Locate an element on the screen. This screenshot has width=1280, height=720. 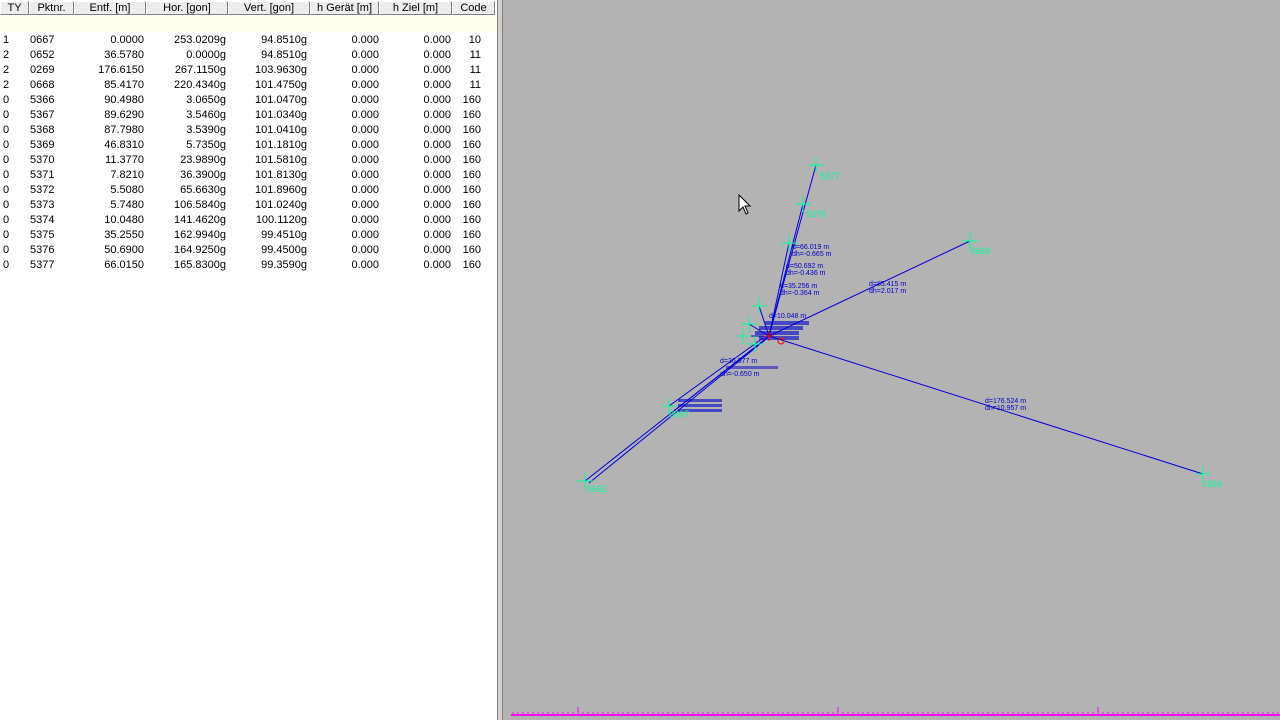
cell-pktnr: 5369 is located at coordinates (42, 145).